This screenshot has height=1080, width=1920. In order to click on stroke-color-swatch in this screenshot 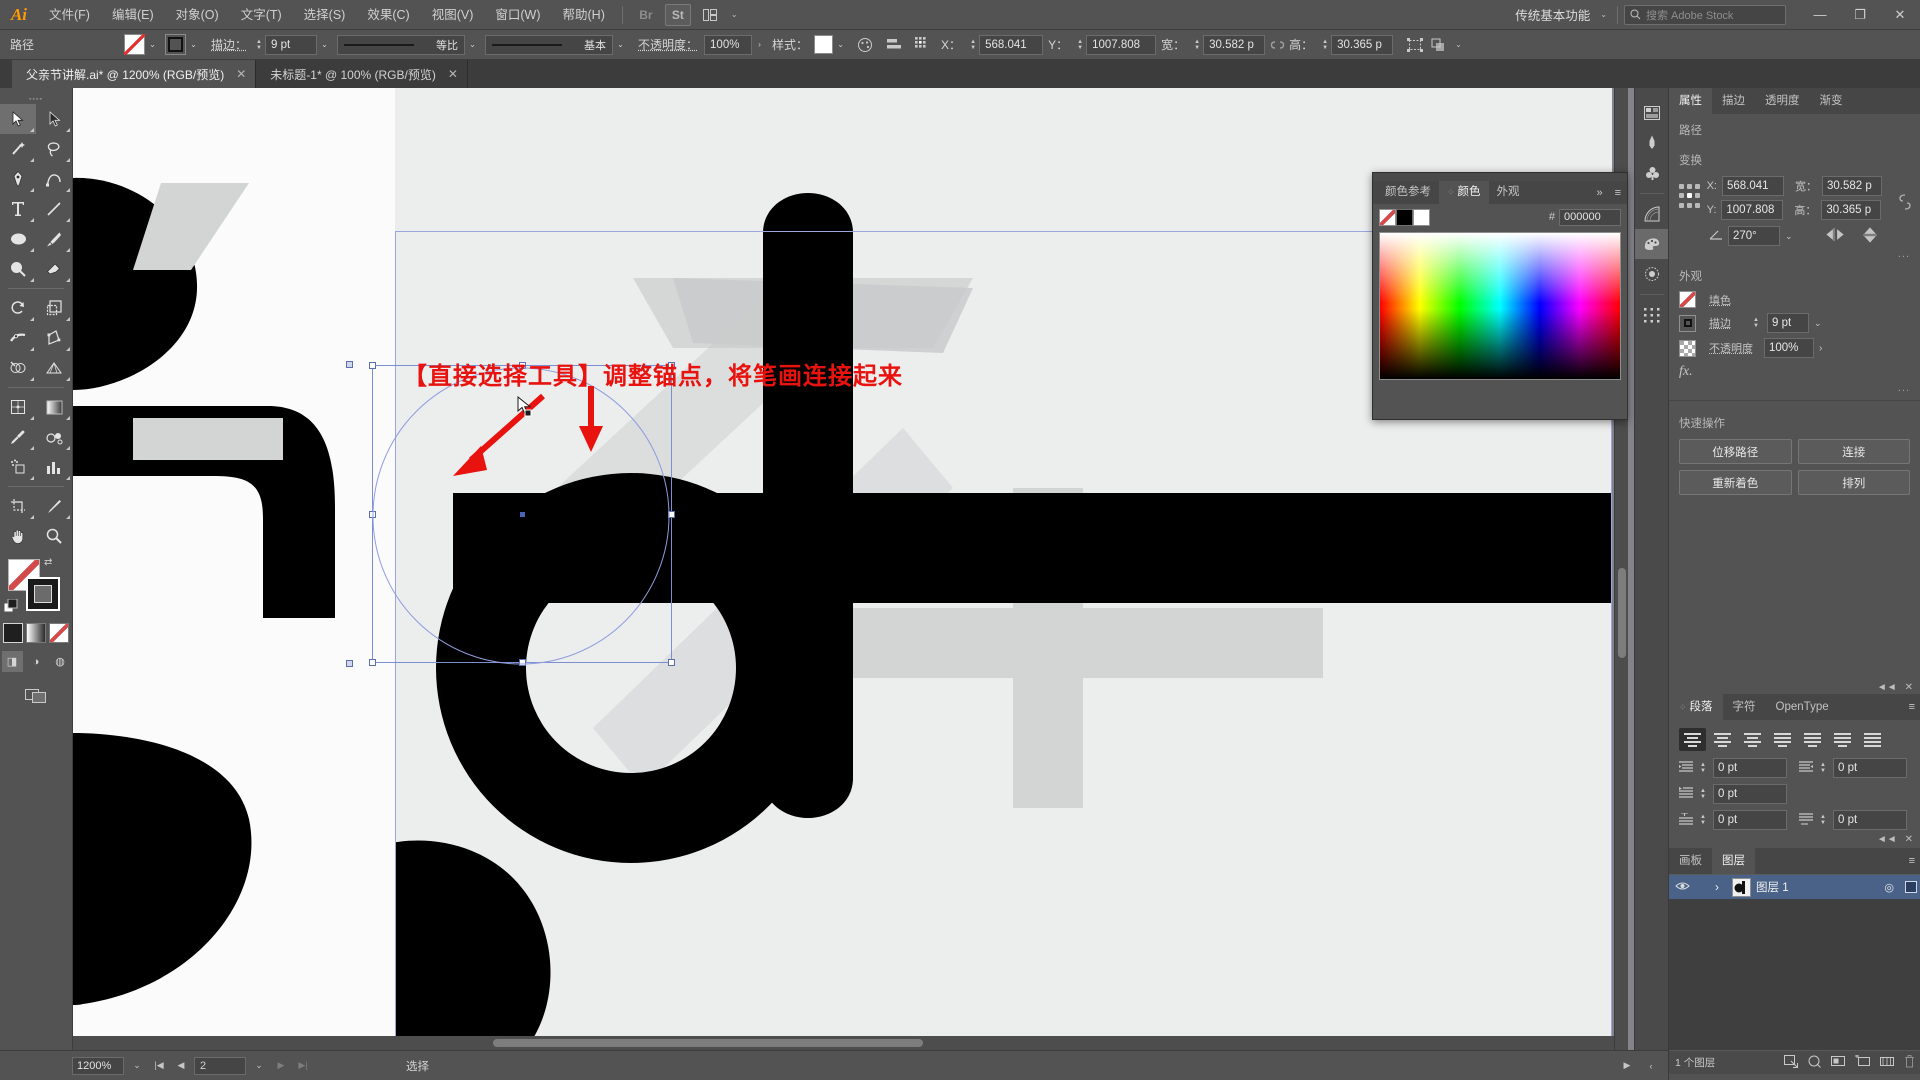, I will do `click(43, 594)`.